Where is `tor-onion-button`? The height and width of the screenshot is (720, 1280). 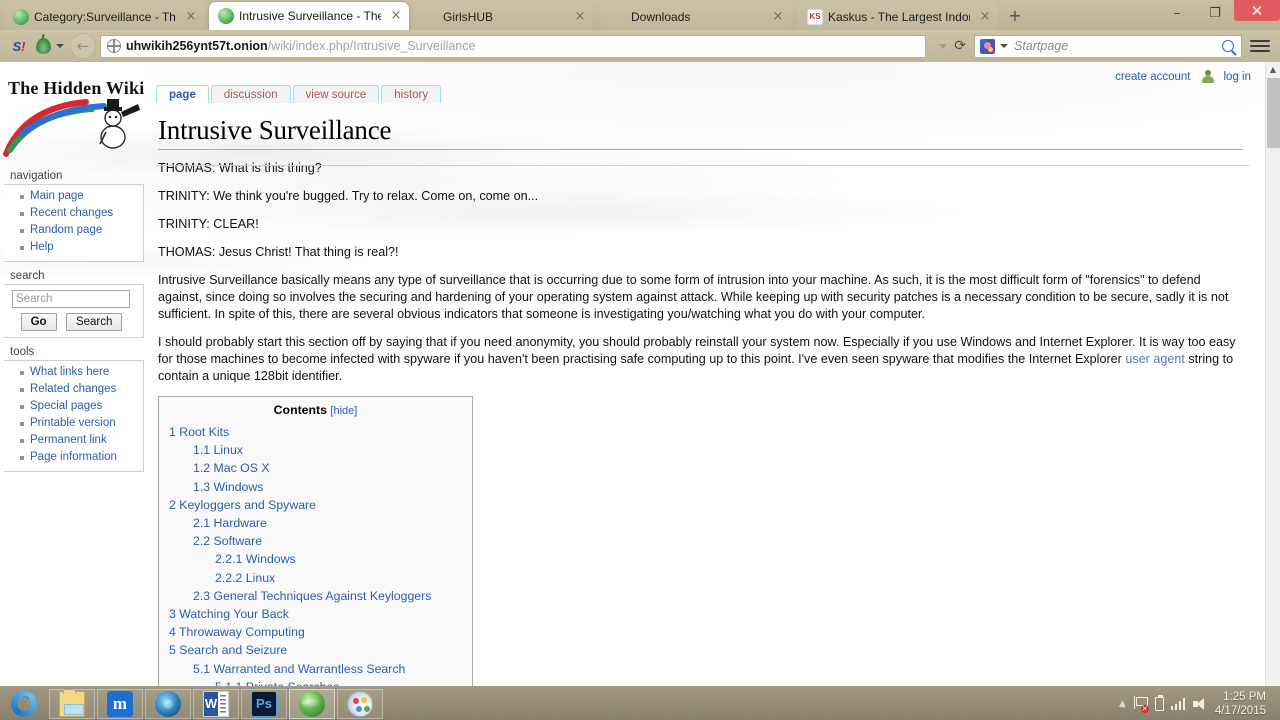
tor-onion-button is located at coordinates (50, 46).